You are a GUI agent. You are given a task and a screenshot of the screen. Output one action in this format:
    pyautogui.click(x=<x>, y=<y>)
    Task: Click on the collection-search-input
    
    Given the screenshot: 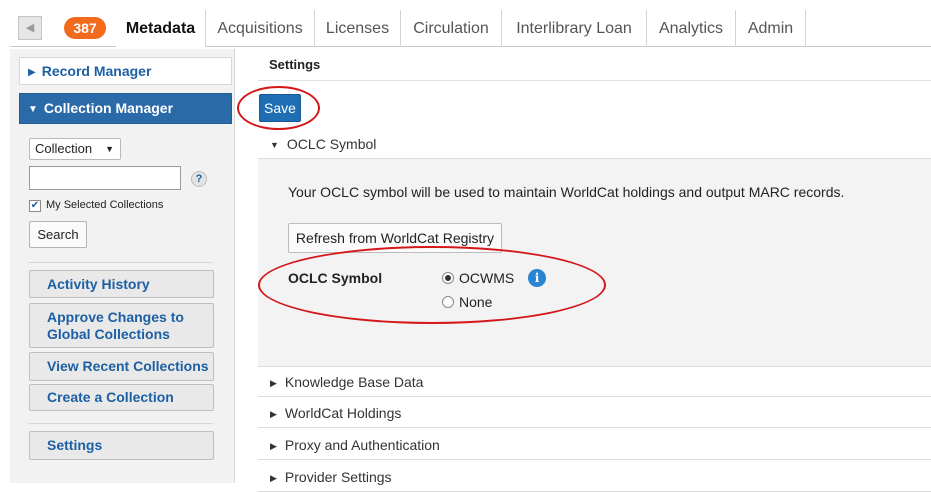 What is the action you would take?
    pyautogui.click(x=105, y=178)
    